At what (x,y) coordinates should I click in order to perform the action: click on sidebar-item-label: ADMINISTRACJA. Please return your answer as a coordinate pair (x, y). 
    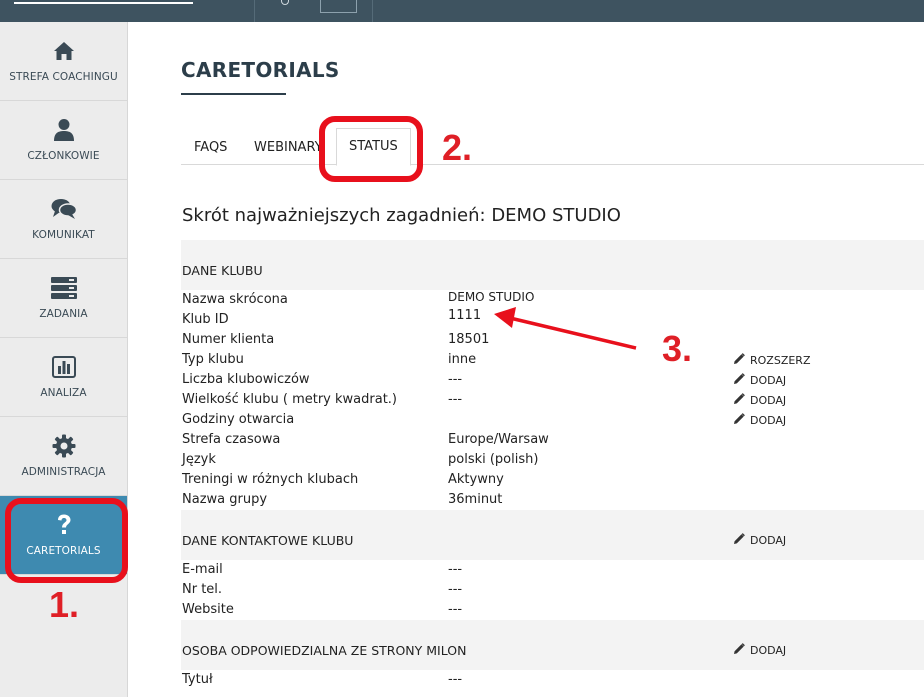
    Looking at the image, I should click on (63, 472).